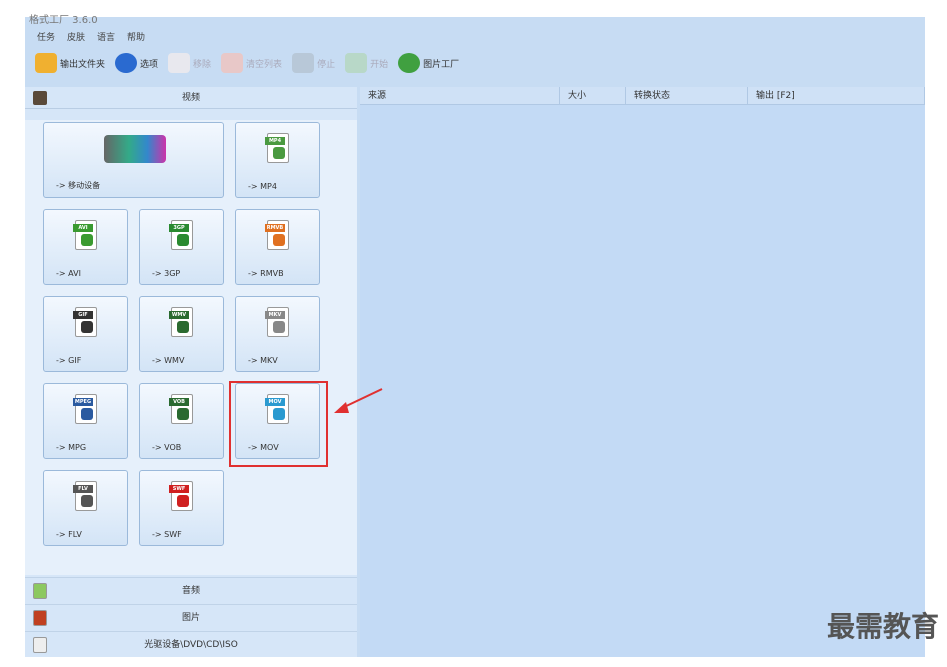  Describe the element at coordinates (356, 63) in the screenshot. I see `start-icon` at that location.